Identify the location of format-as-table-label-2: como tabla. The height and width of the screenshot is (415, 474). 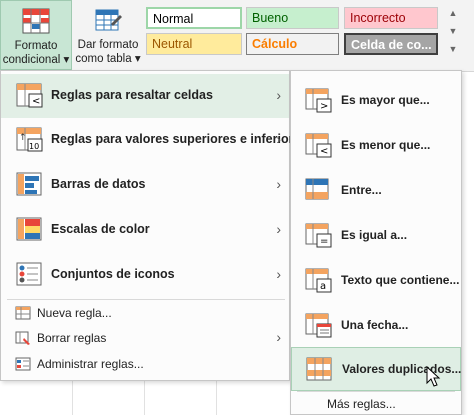
(103, 59).